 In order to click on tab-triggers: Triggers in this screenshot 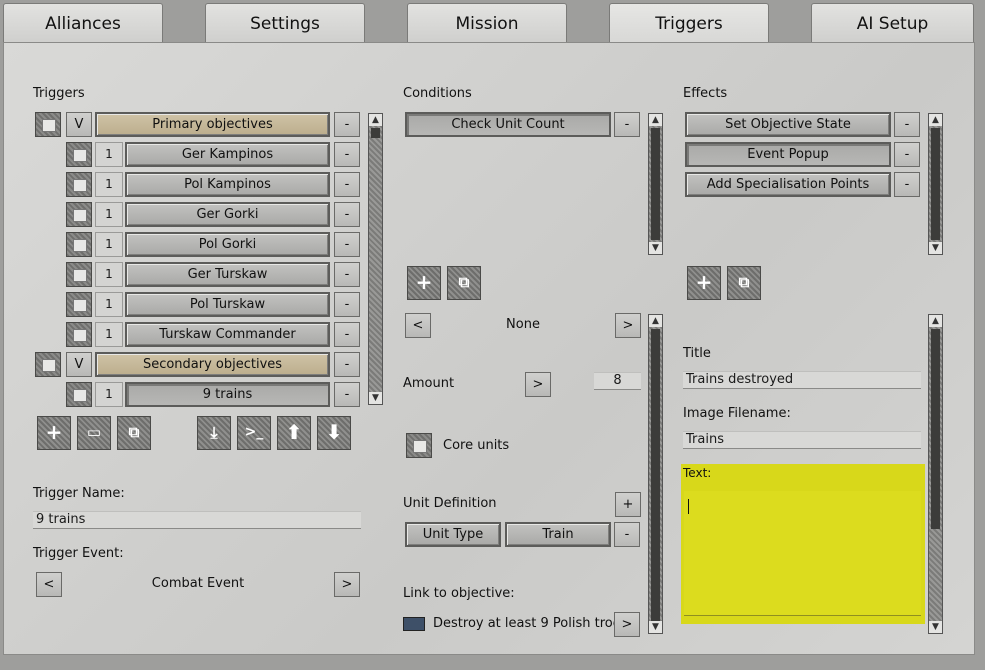, I will do `click(689, 25)`.